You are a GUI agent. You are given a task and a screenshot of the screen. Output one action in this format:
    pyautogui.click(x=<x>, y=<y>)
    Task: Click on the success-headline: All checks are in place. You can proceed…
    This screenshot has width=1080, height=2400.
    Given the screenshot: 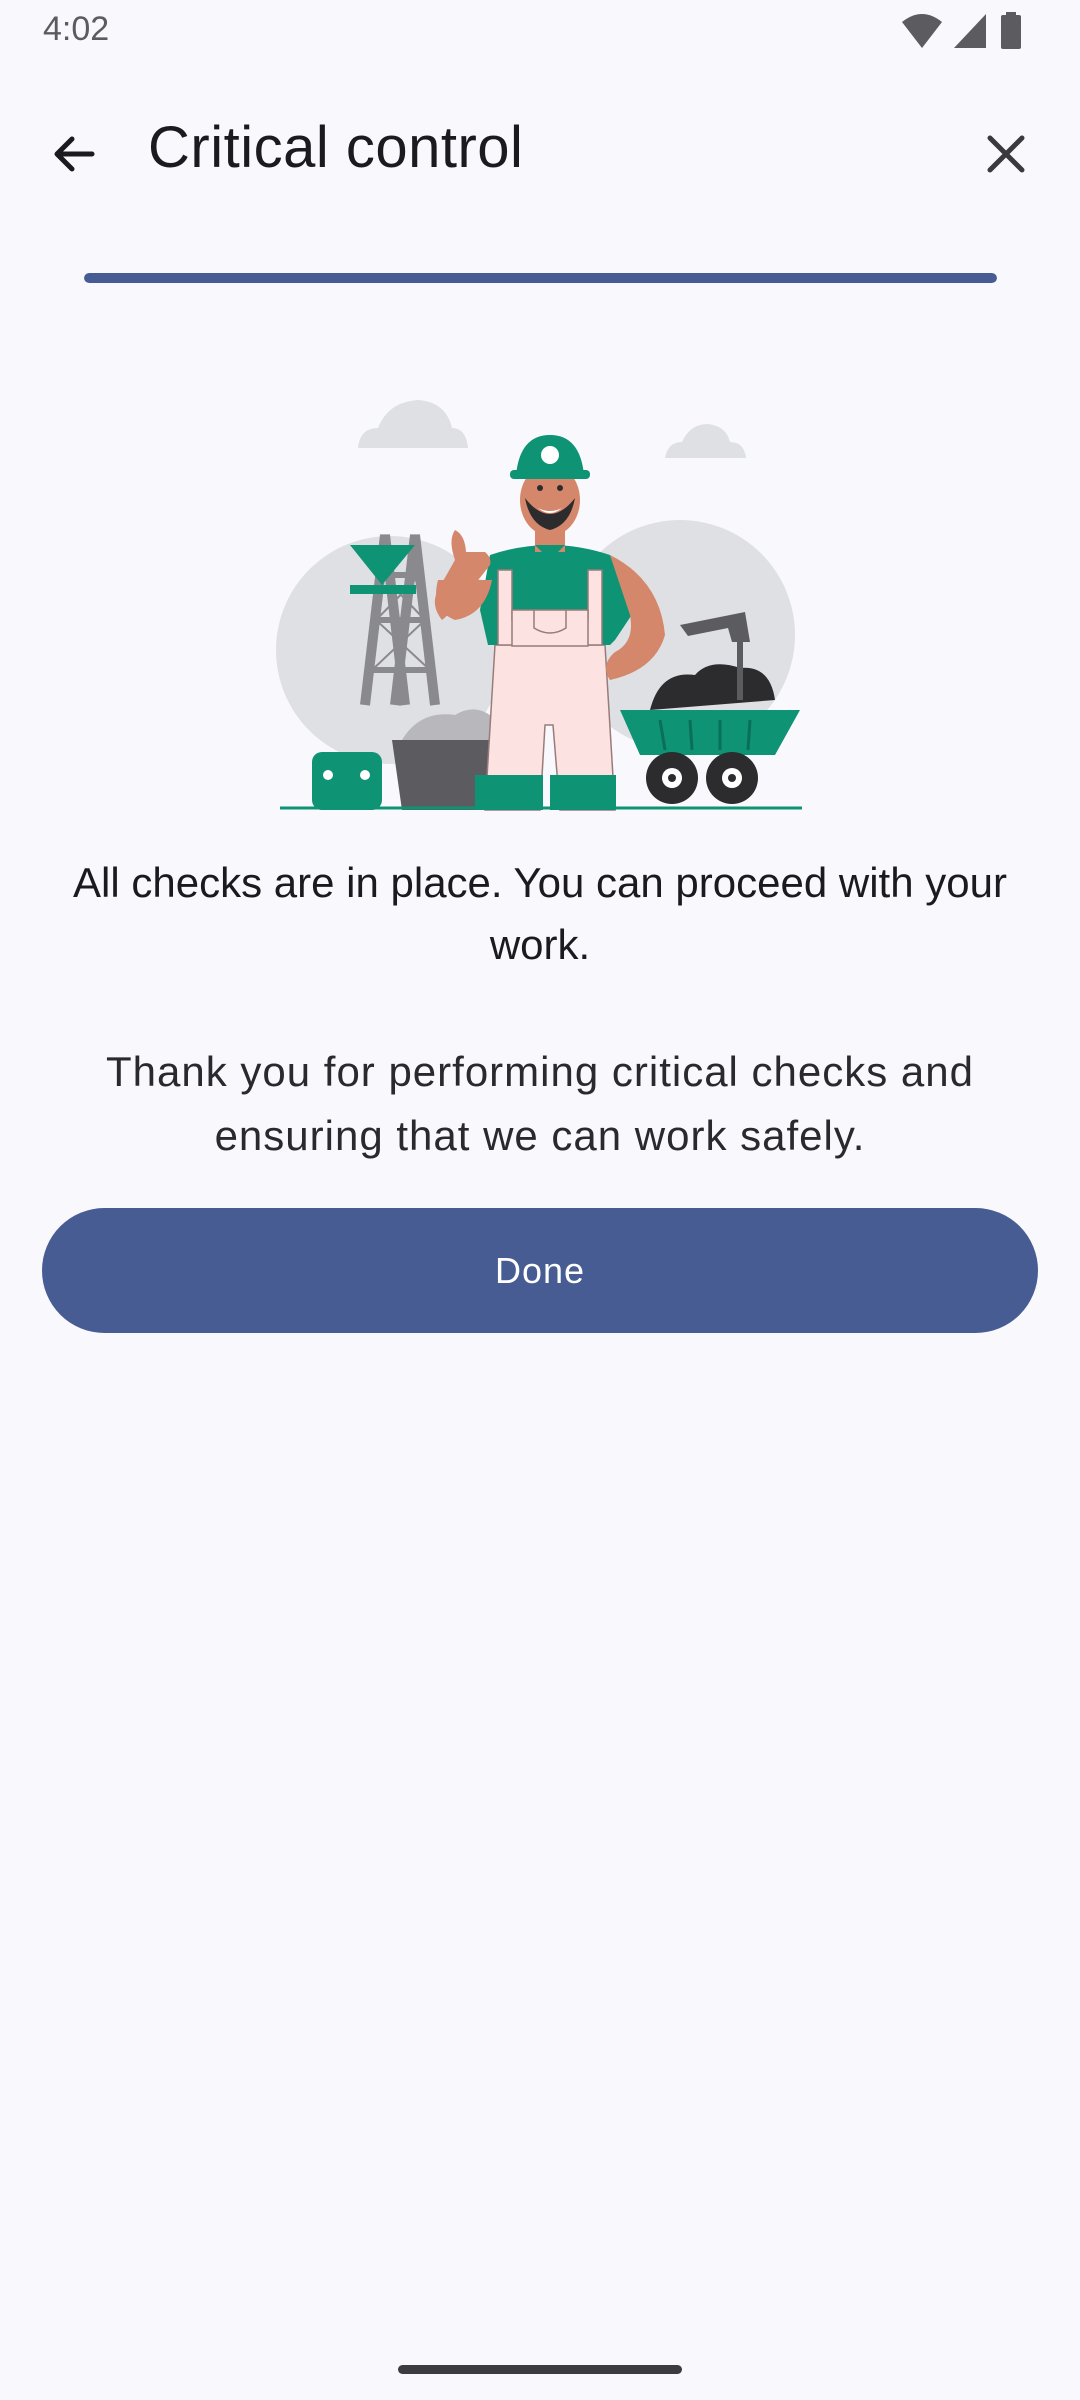 What is the action you would take?
    pyautogui.click(x=540, y=913)
    